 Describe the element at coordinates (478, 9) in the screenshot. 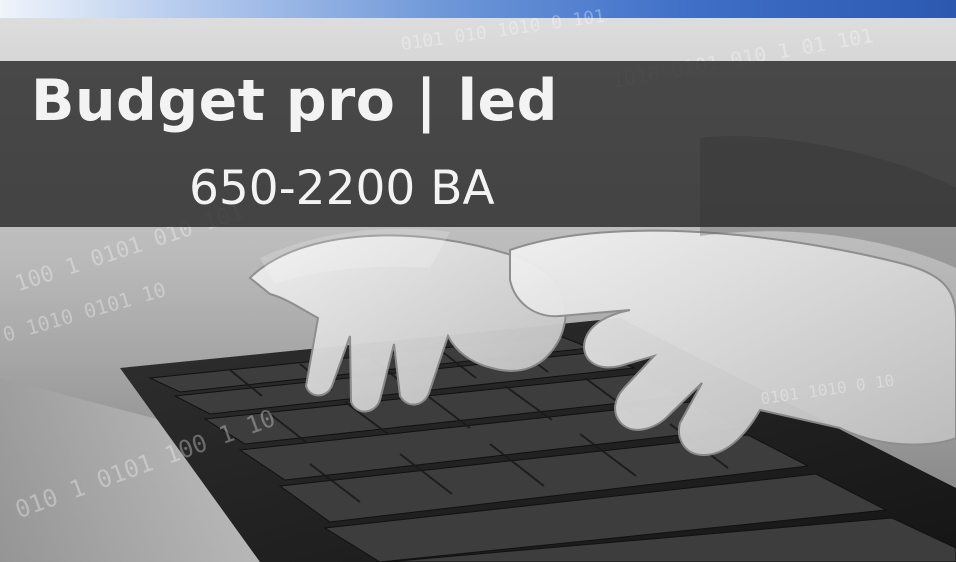

I see `top-accent-bar` at that location.